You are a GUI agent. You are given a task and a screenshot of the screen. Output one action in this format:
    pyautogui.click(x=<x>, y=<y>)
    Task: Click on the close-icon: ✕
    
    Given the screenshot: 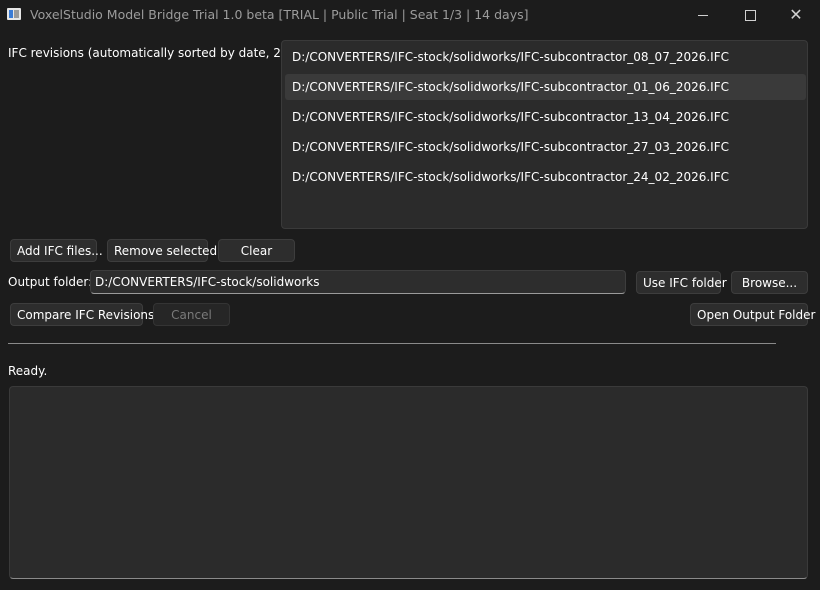 What is the action you would take?
    pyautogui.click(x=796, y=14)
    